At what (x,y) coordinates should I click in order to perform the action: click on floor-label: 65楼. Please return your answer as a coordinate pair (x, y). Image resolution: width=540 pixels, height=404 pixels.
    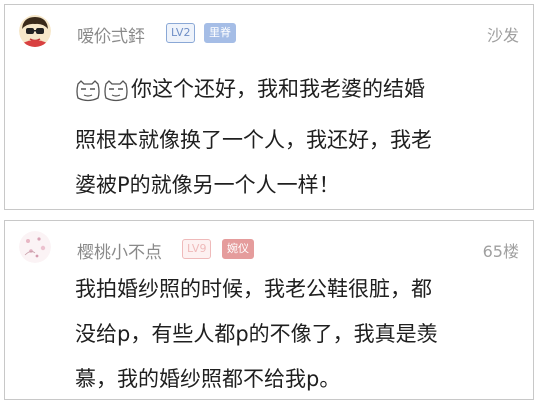
    Looking at the image, I should click on (500, 251).